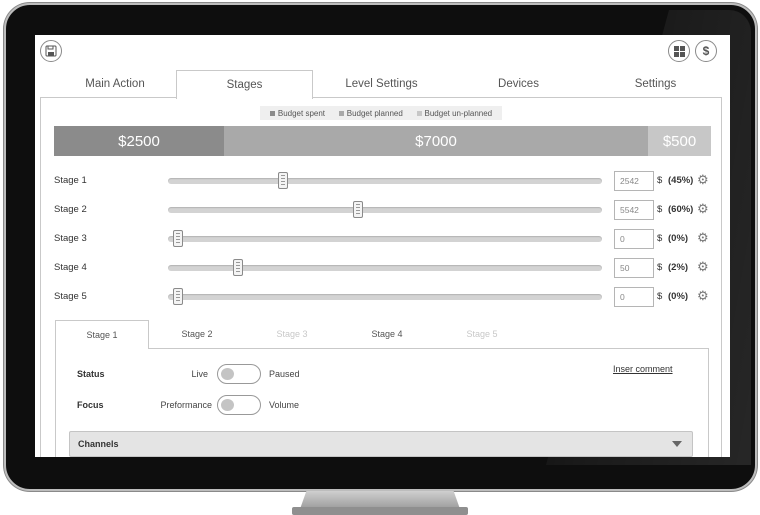 This screenshot has height=515, width=760. I want to click on legend-item-planned: Budget planned, so click(370, 113).